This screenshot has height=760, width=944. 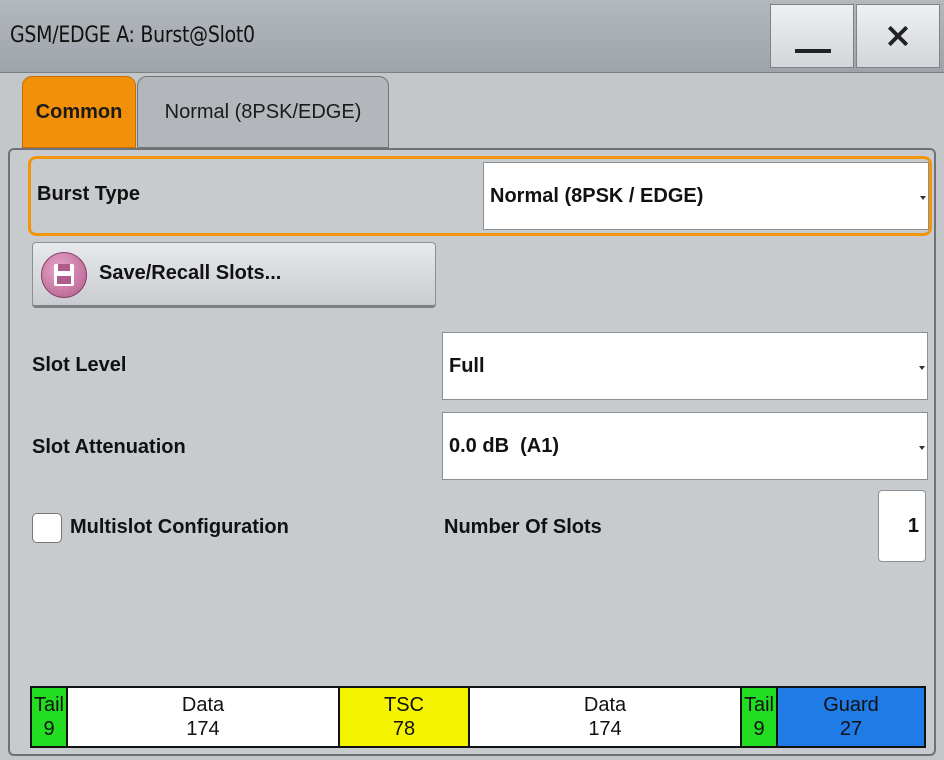 I want to click on tab-common: Common, so click(x=79, y=112).